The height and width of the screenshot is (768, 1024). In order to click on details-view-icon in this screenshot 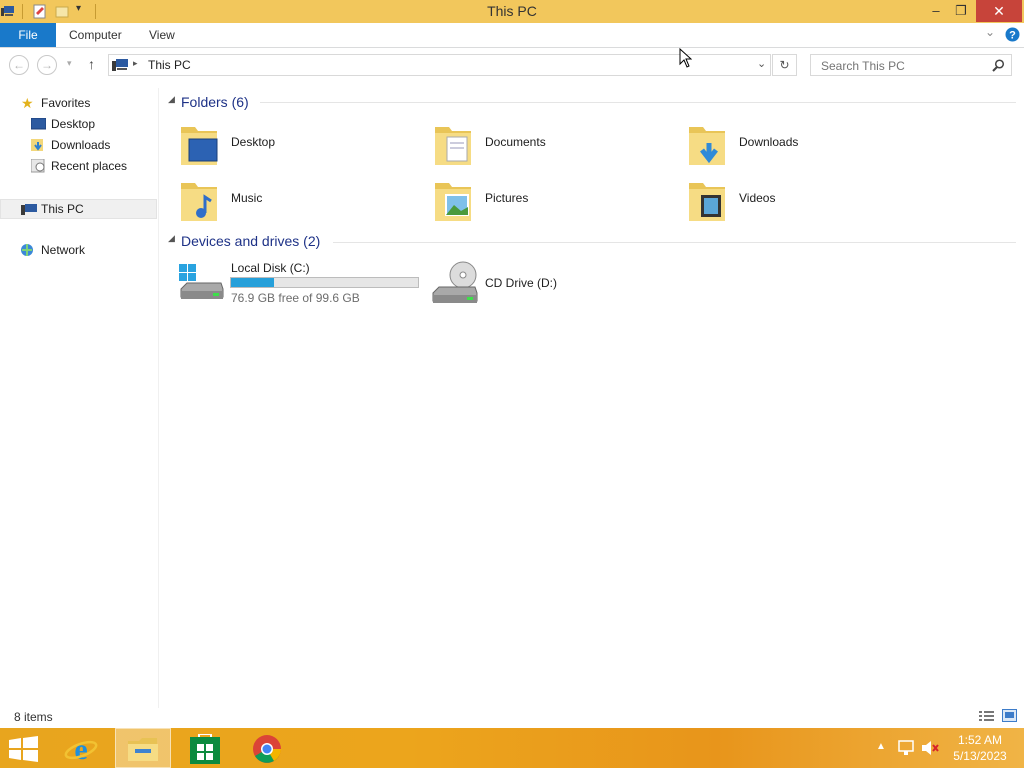, I will do `click(986, 716)`.